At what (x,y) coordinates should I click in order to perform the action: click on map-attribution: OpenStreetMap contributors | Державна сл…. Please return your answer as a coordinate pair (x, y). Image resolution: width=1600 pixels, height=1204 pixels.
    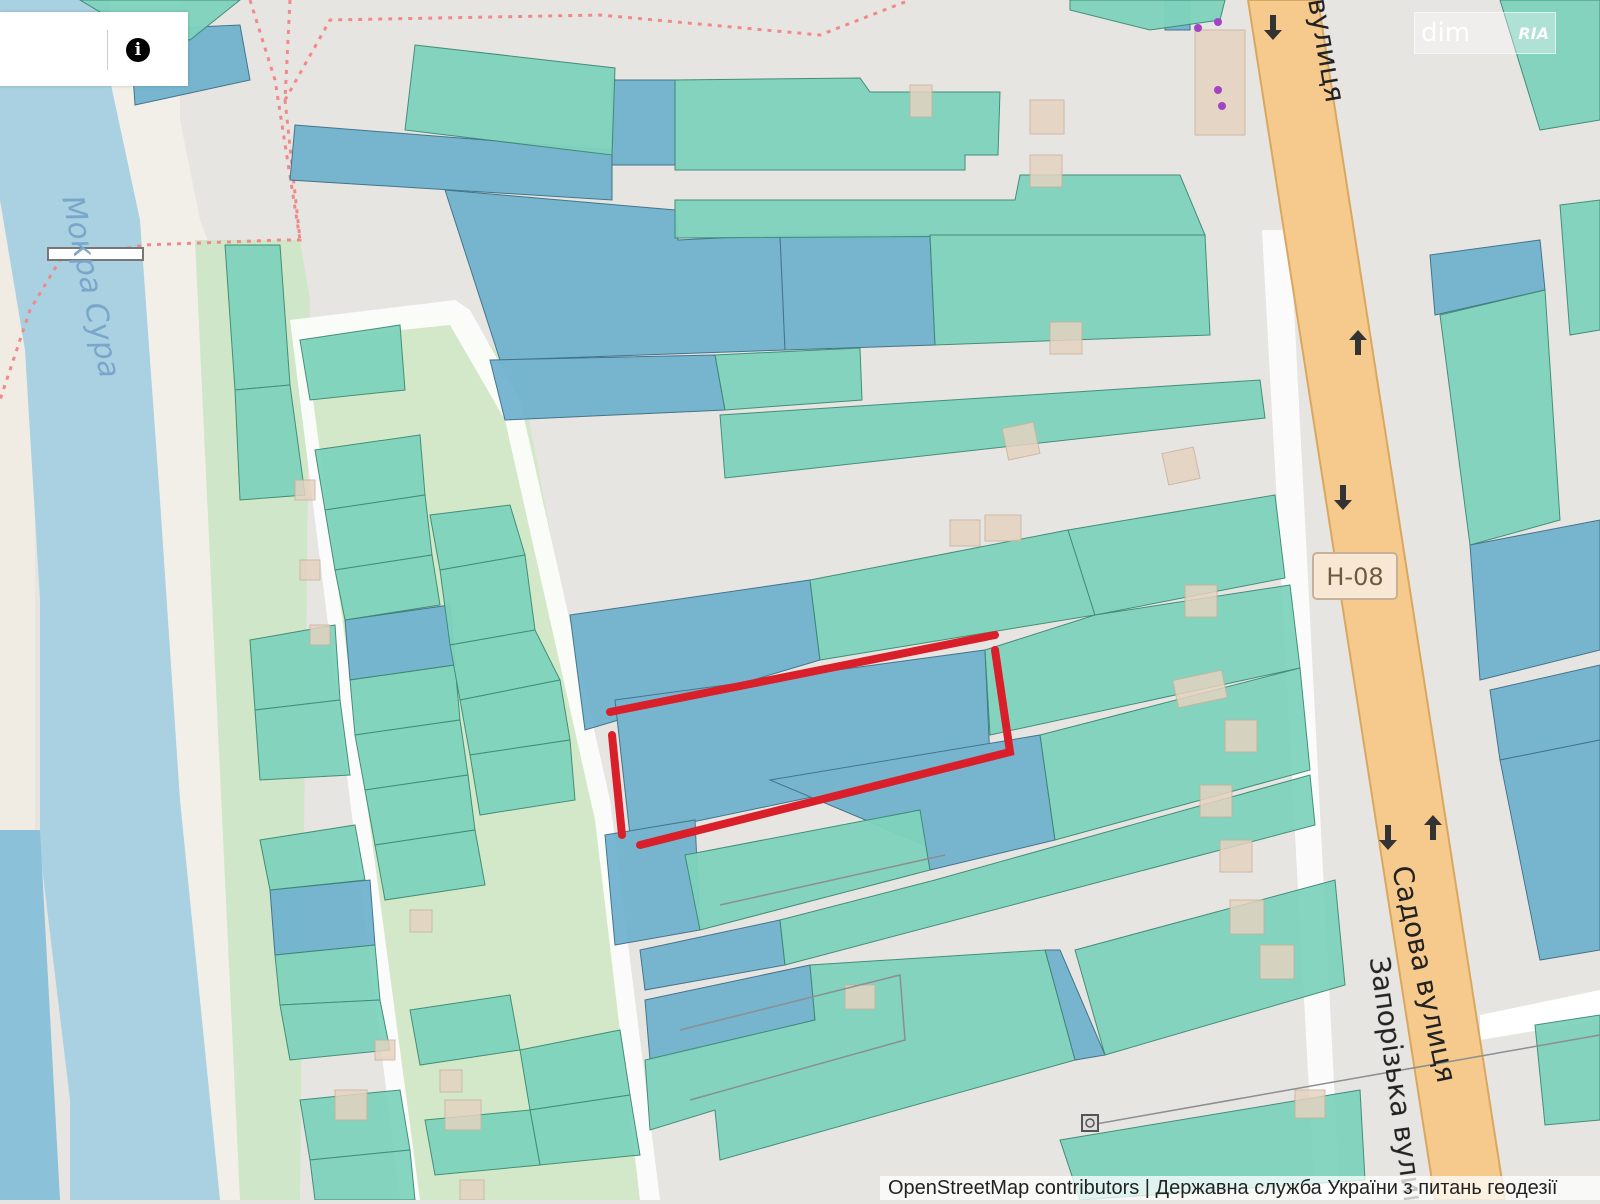
    Looking at the image, I should click on (1240, 1188).